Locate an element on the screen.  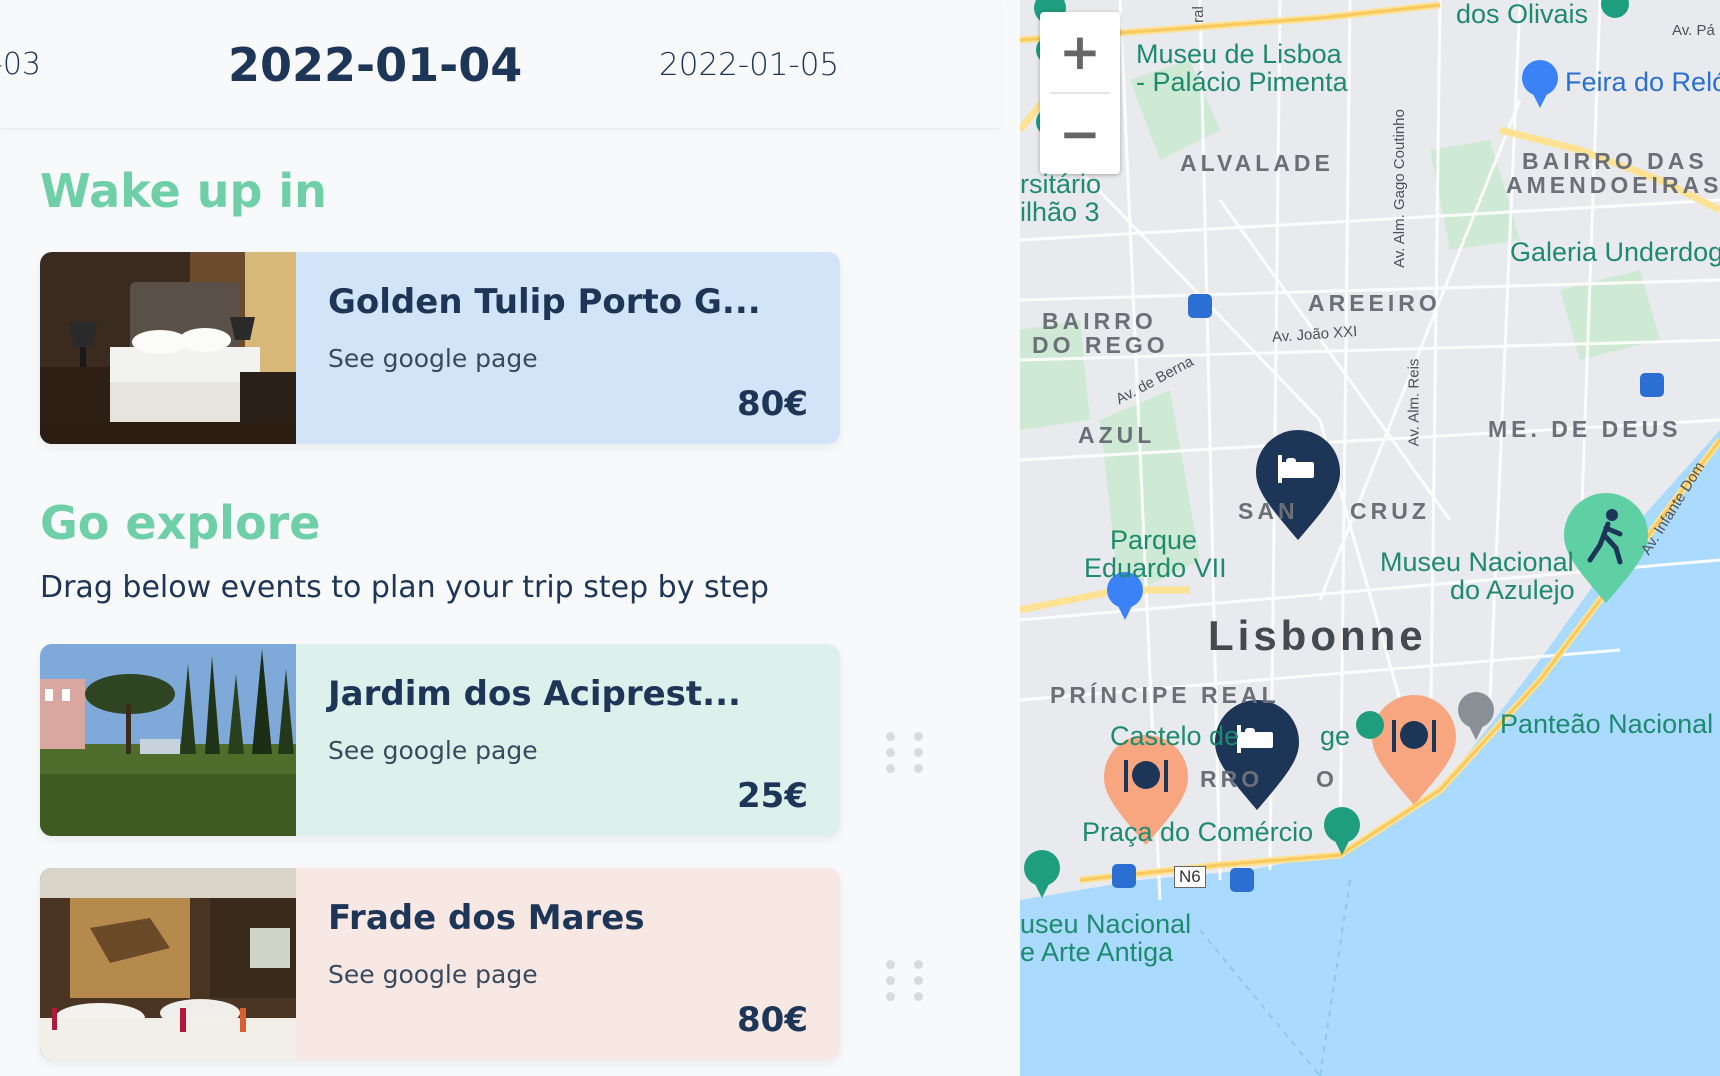
go-explore-title: Go explore is located at coordinates (180, 523).